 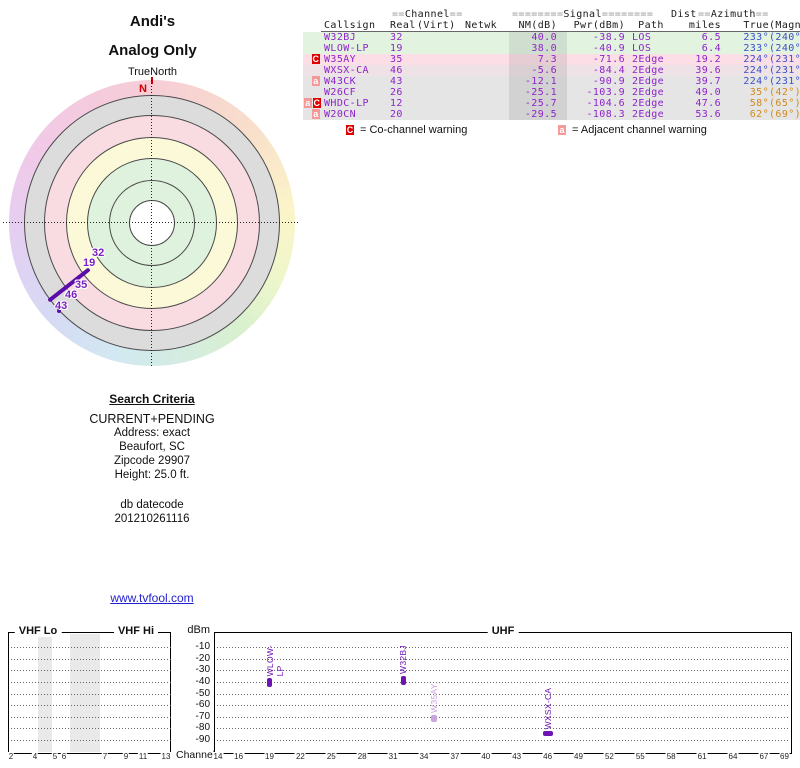 I want to click on table-row: C W35AY 35 7.3 -71.6 2Edge 19.2 224°(231°), so click(x=551, y=59).